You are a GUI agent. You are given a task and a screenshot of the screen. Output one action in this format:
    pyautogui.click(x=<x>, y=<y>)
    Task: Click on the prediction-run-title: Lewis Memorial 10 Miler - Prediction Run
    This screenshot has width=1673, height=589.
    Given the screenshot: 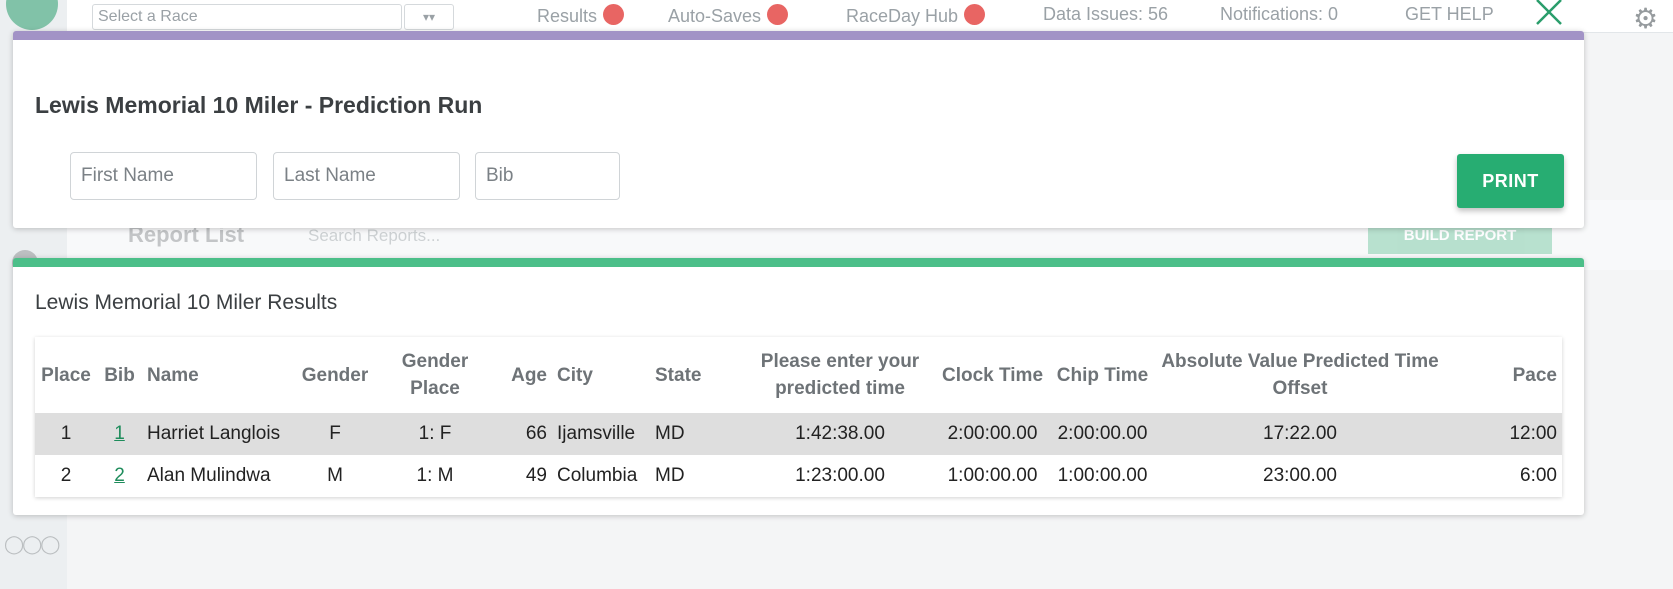 What is the action you would take?
    pyautogui.click(x=259, y=105)
    